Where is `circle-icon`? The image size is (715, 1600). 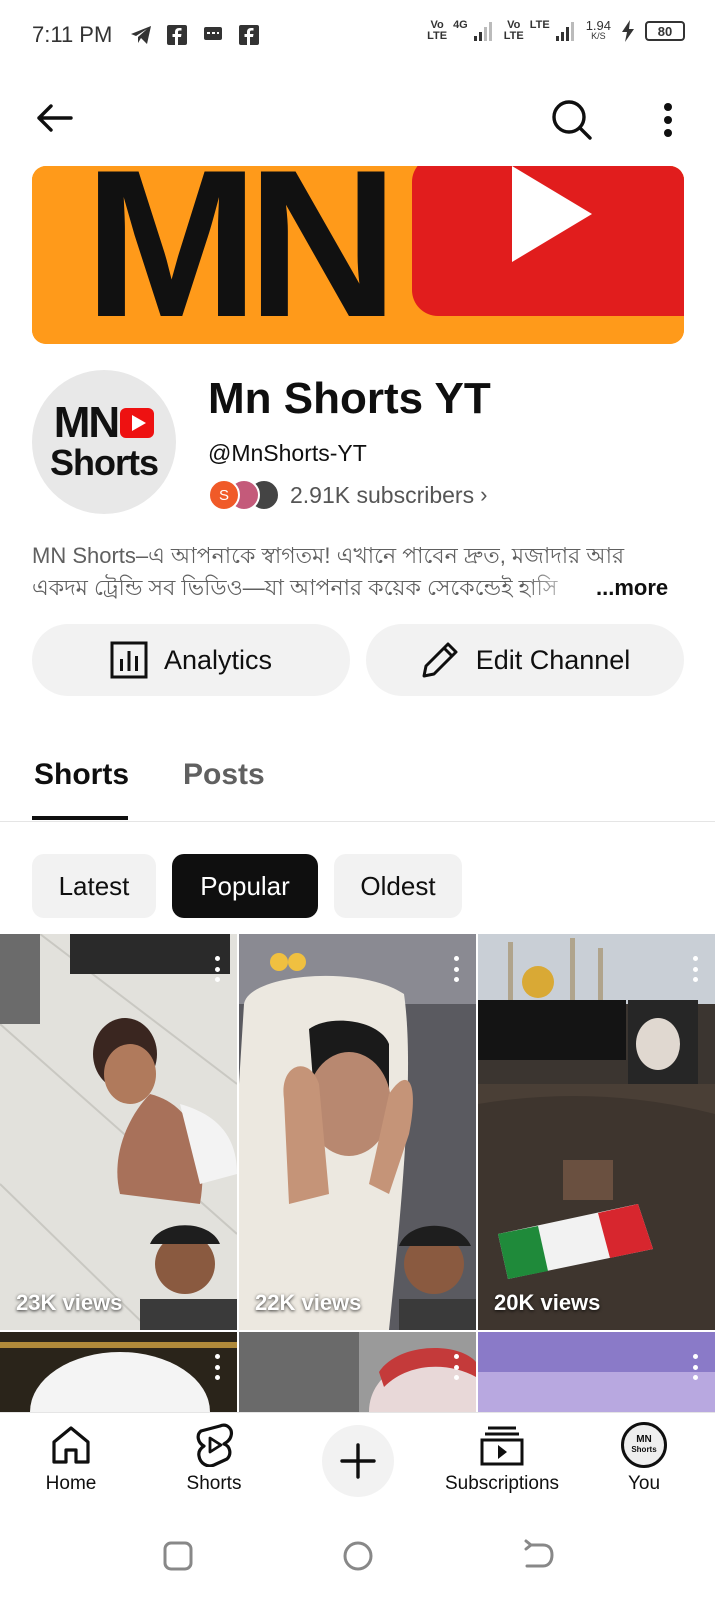
circle-icon is located at coordinates (358, 1556).